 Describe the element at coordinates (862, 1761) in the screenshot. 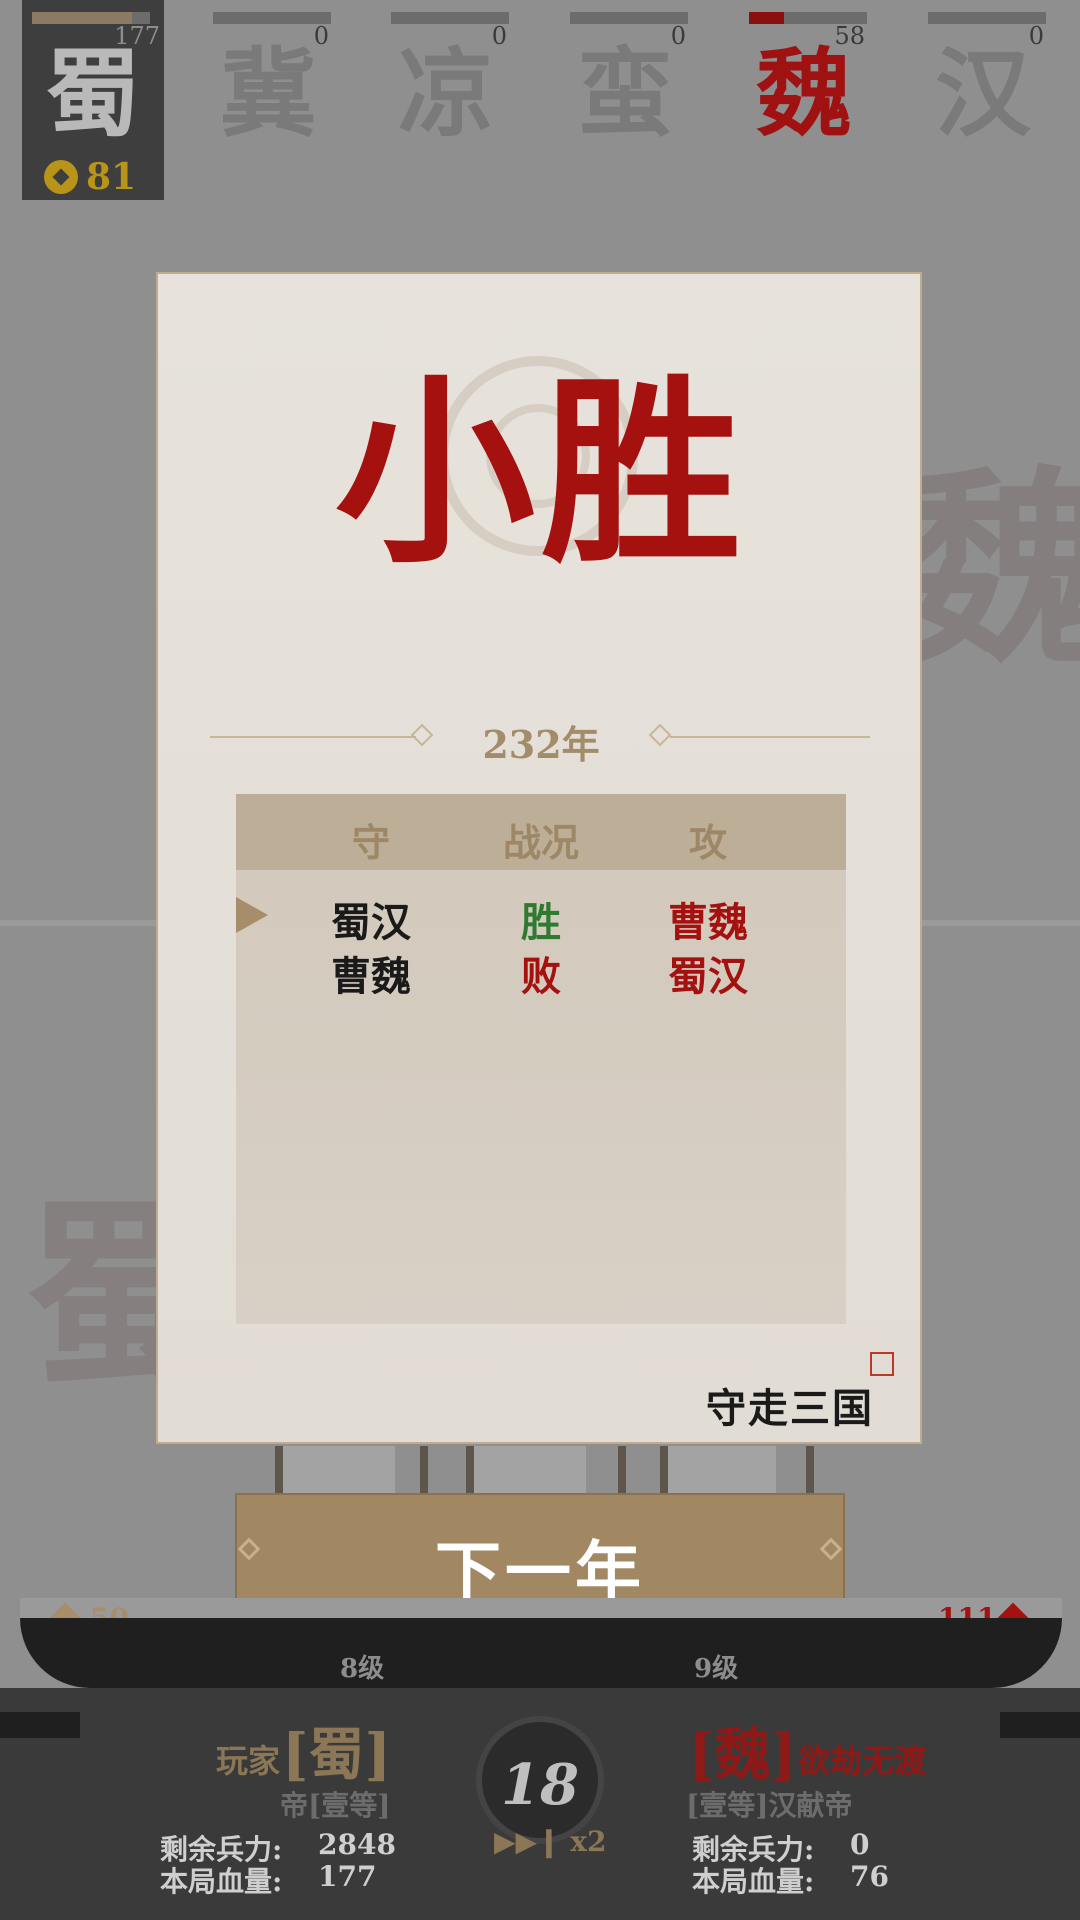

I see `enemy-slogan: 欲劫无渡` at that location.